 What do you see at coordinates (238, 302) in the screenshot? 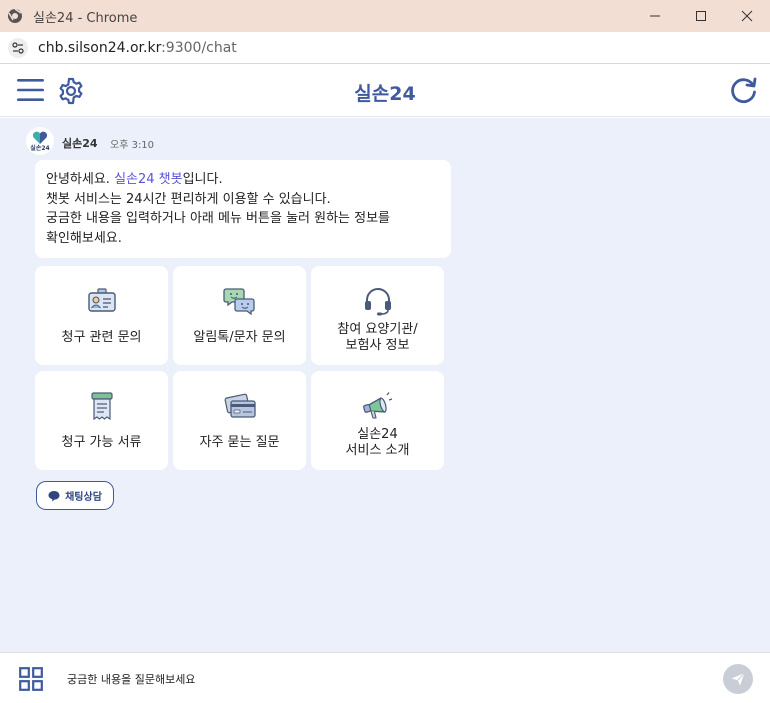
I see `chat-bubbles-icon` at bounding box center [238, 302].